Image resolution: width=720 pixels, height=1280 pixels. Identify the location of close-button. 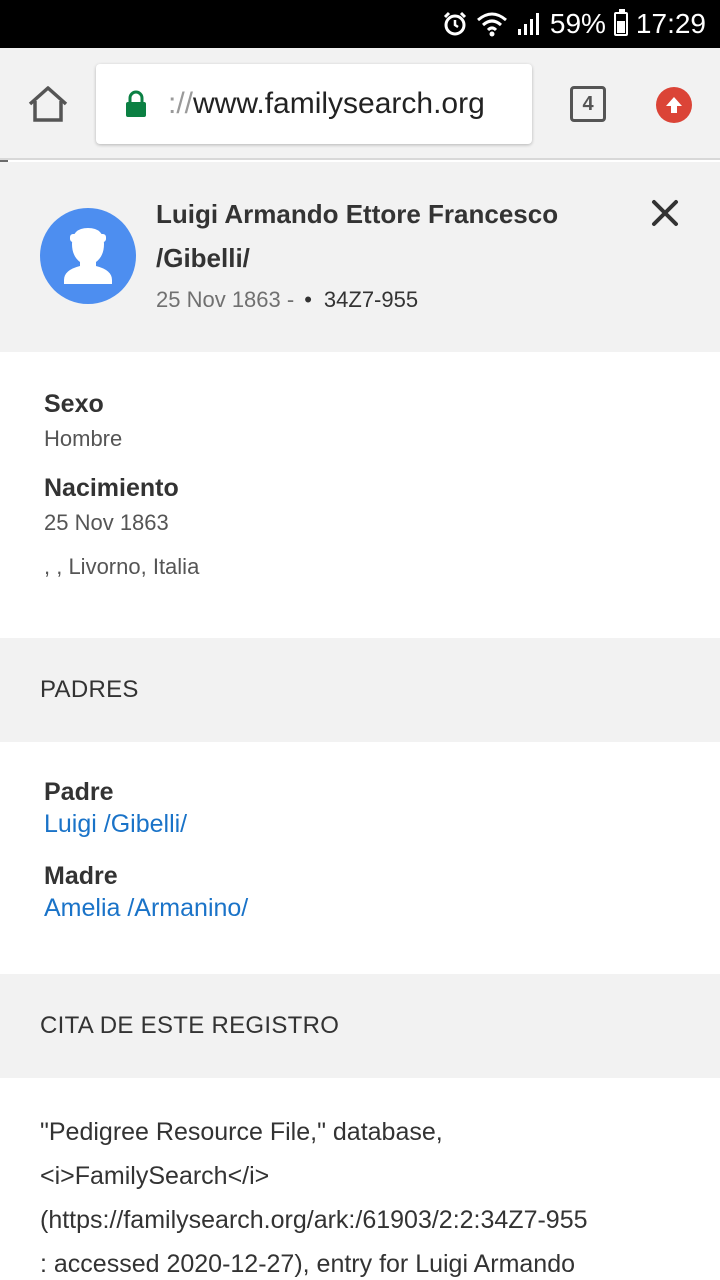
(665, 213).